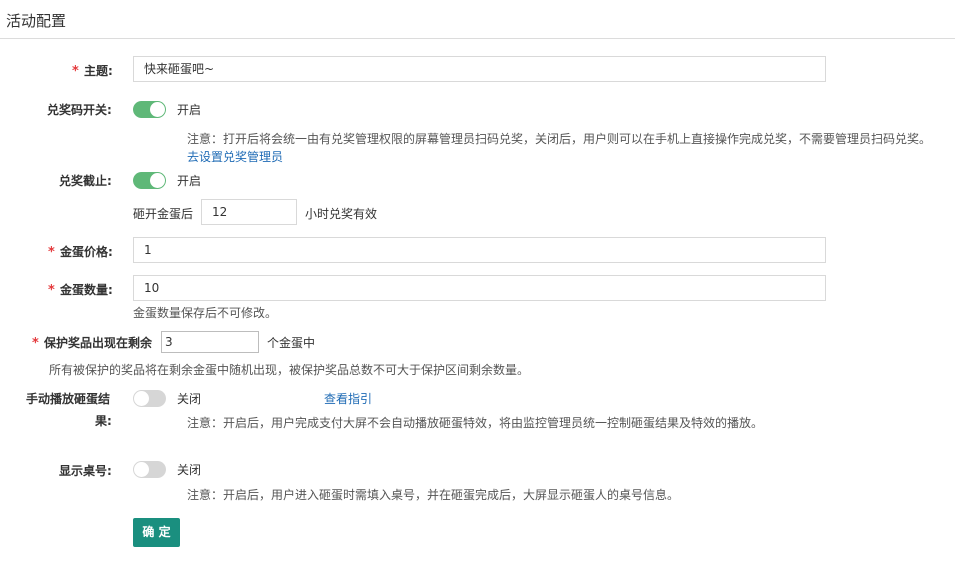 This screenshot has height=566, width=955. Describe the element at coordinates (103, 421) in the screenshot. I see `manual-play-label-line2: 果:` at that location.